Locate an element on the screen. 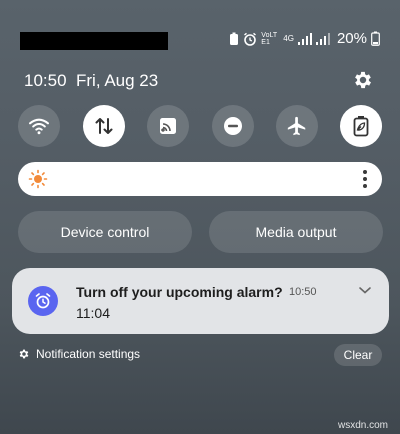  airplane-icon is located at coordinates (296, 126).